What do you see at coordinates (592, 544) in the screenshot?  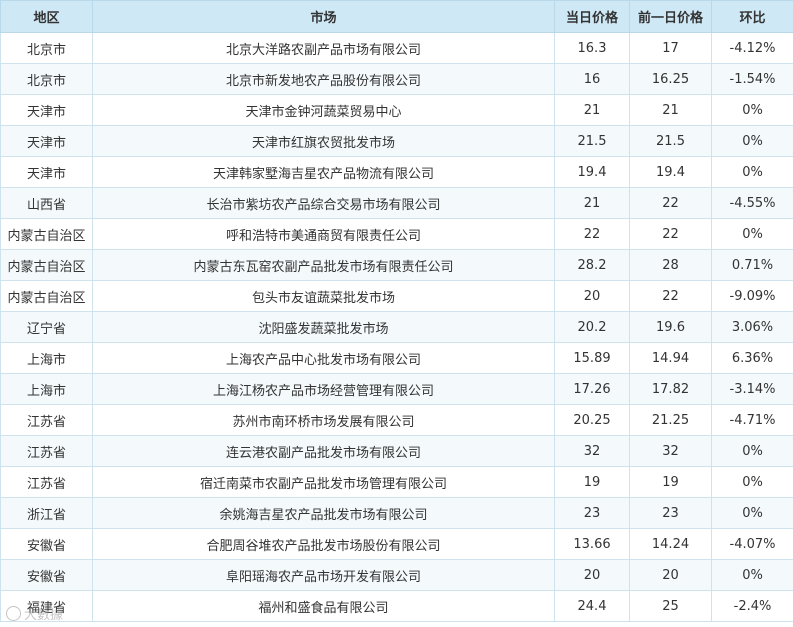 I see `cell-today-price: 13.66` at bounding box center [592, 544].